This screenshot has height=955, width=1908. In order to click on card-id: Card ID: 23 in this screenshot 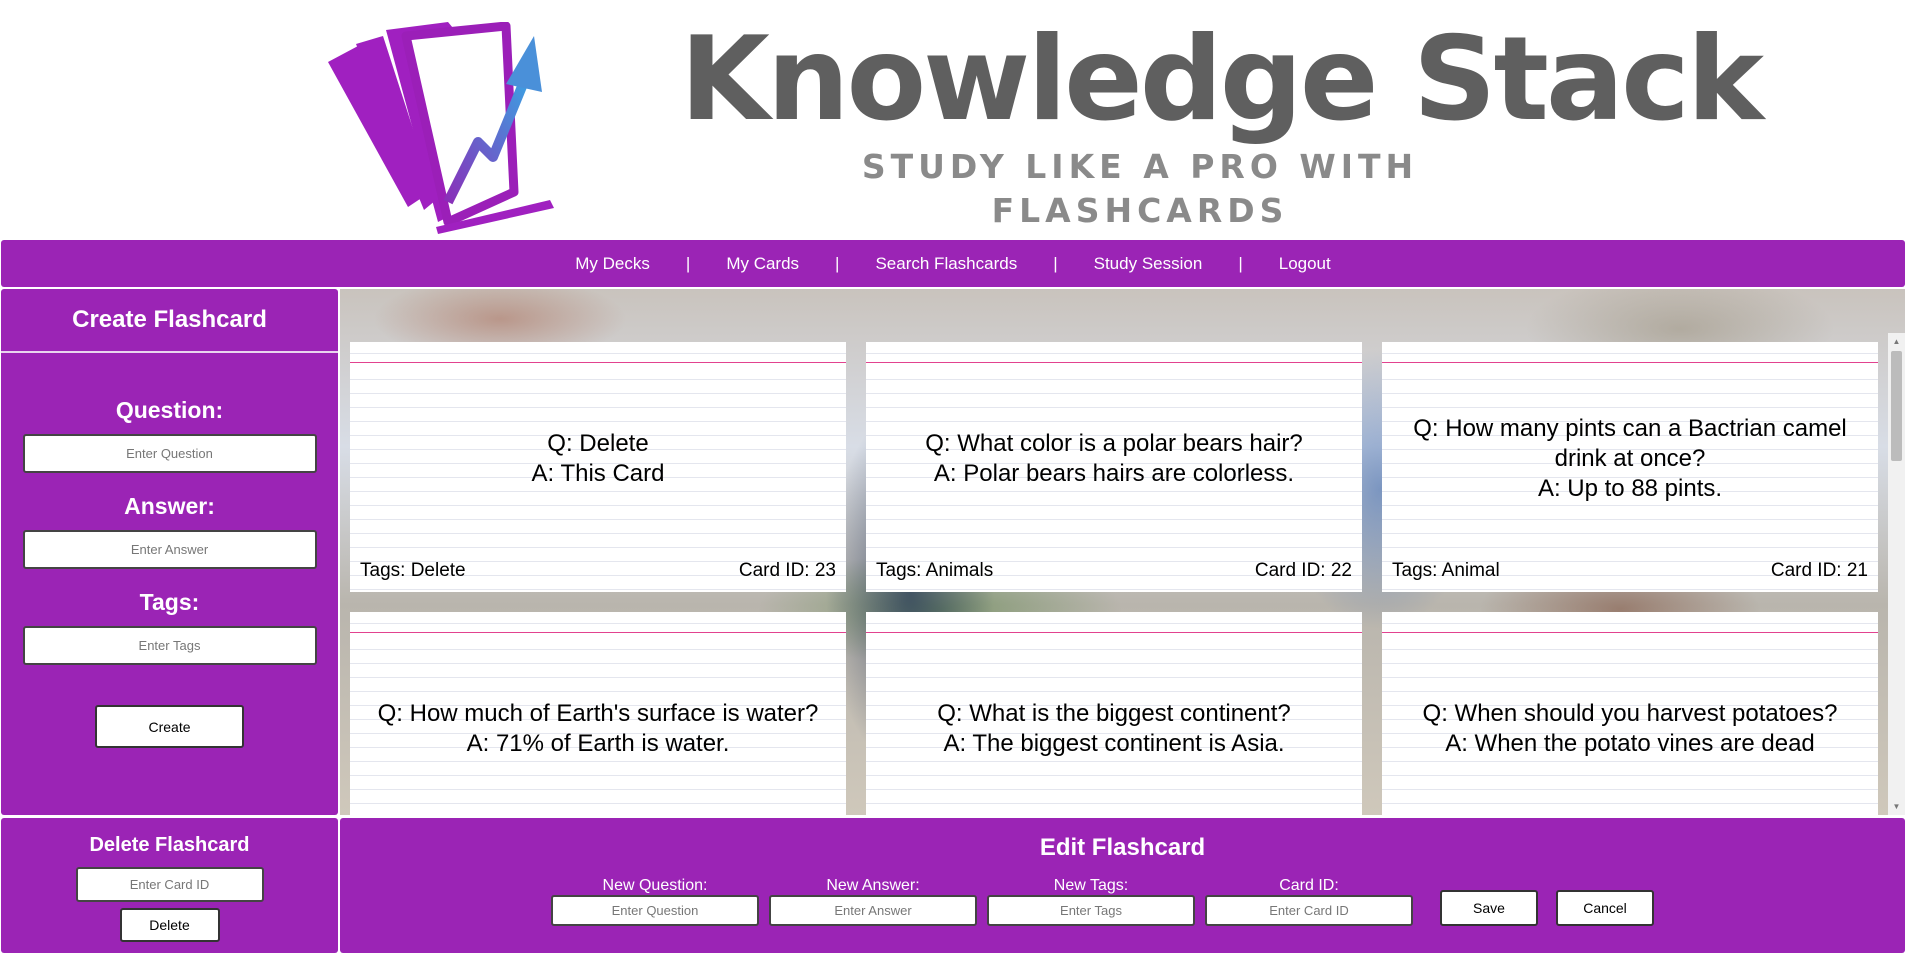, I will do `click(787, 570)`.